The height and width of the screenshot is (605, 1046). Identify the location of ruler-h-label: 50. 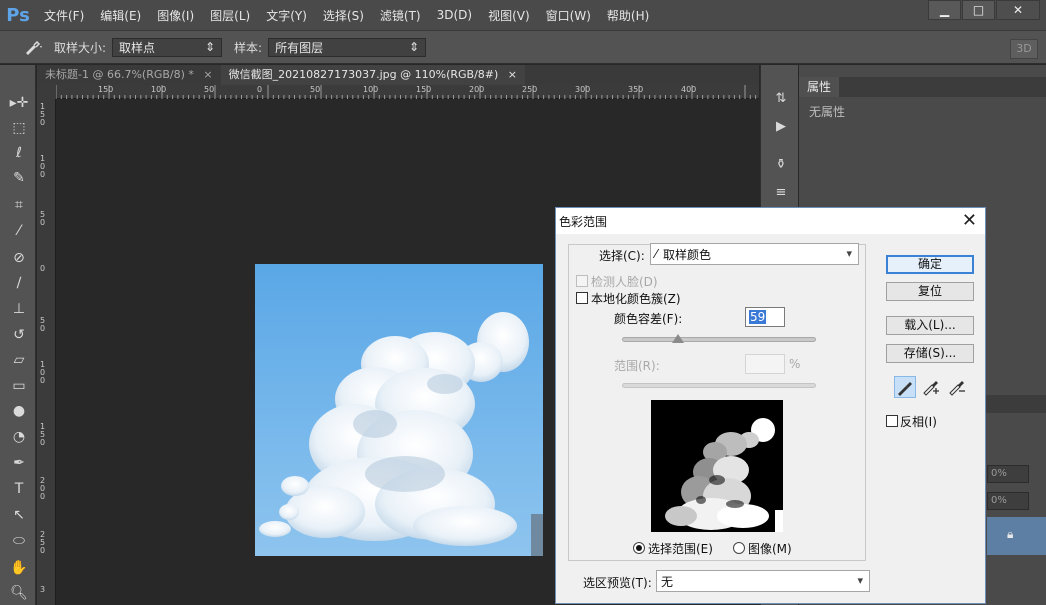
(209, 89).